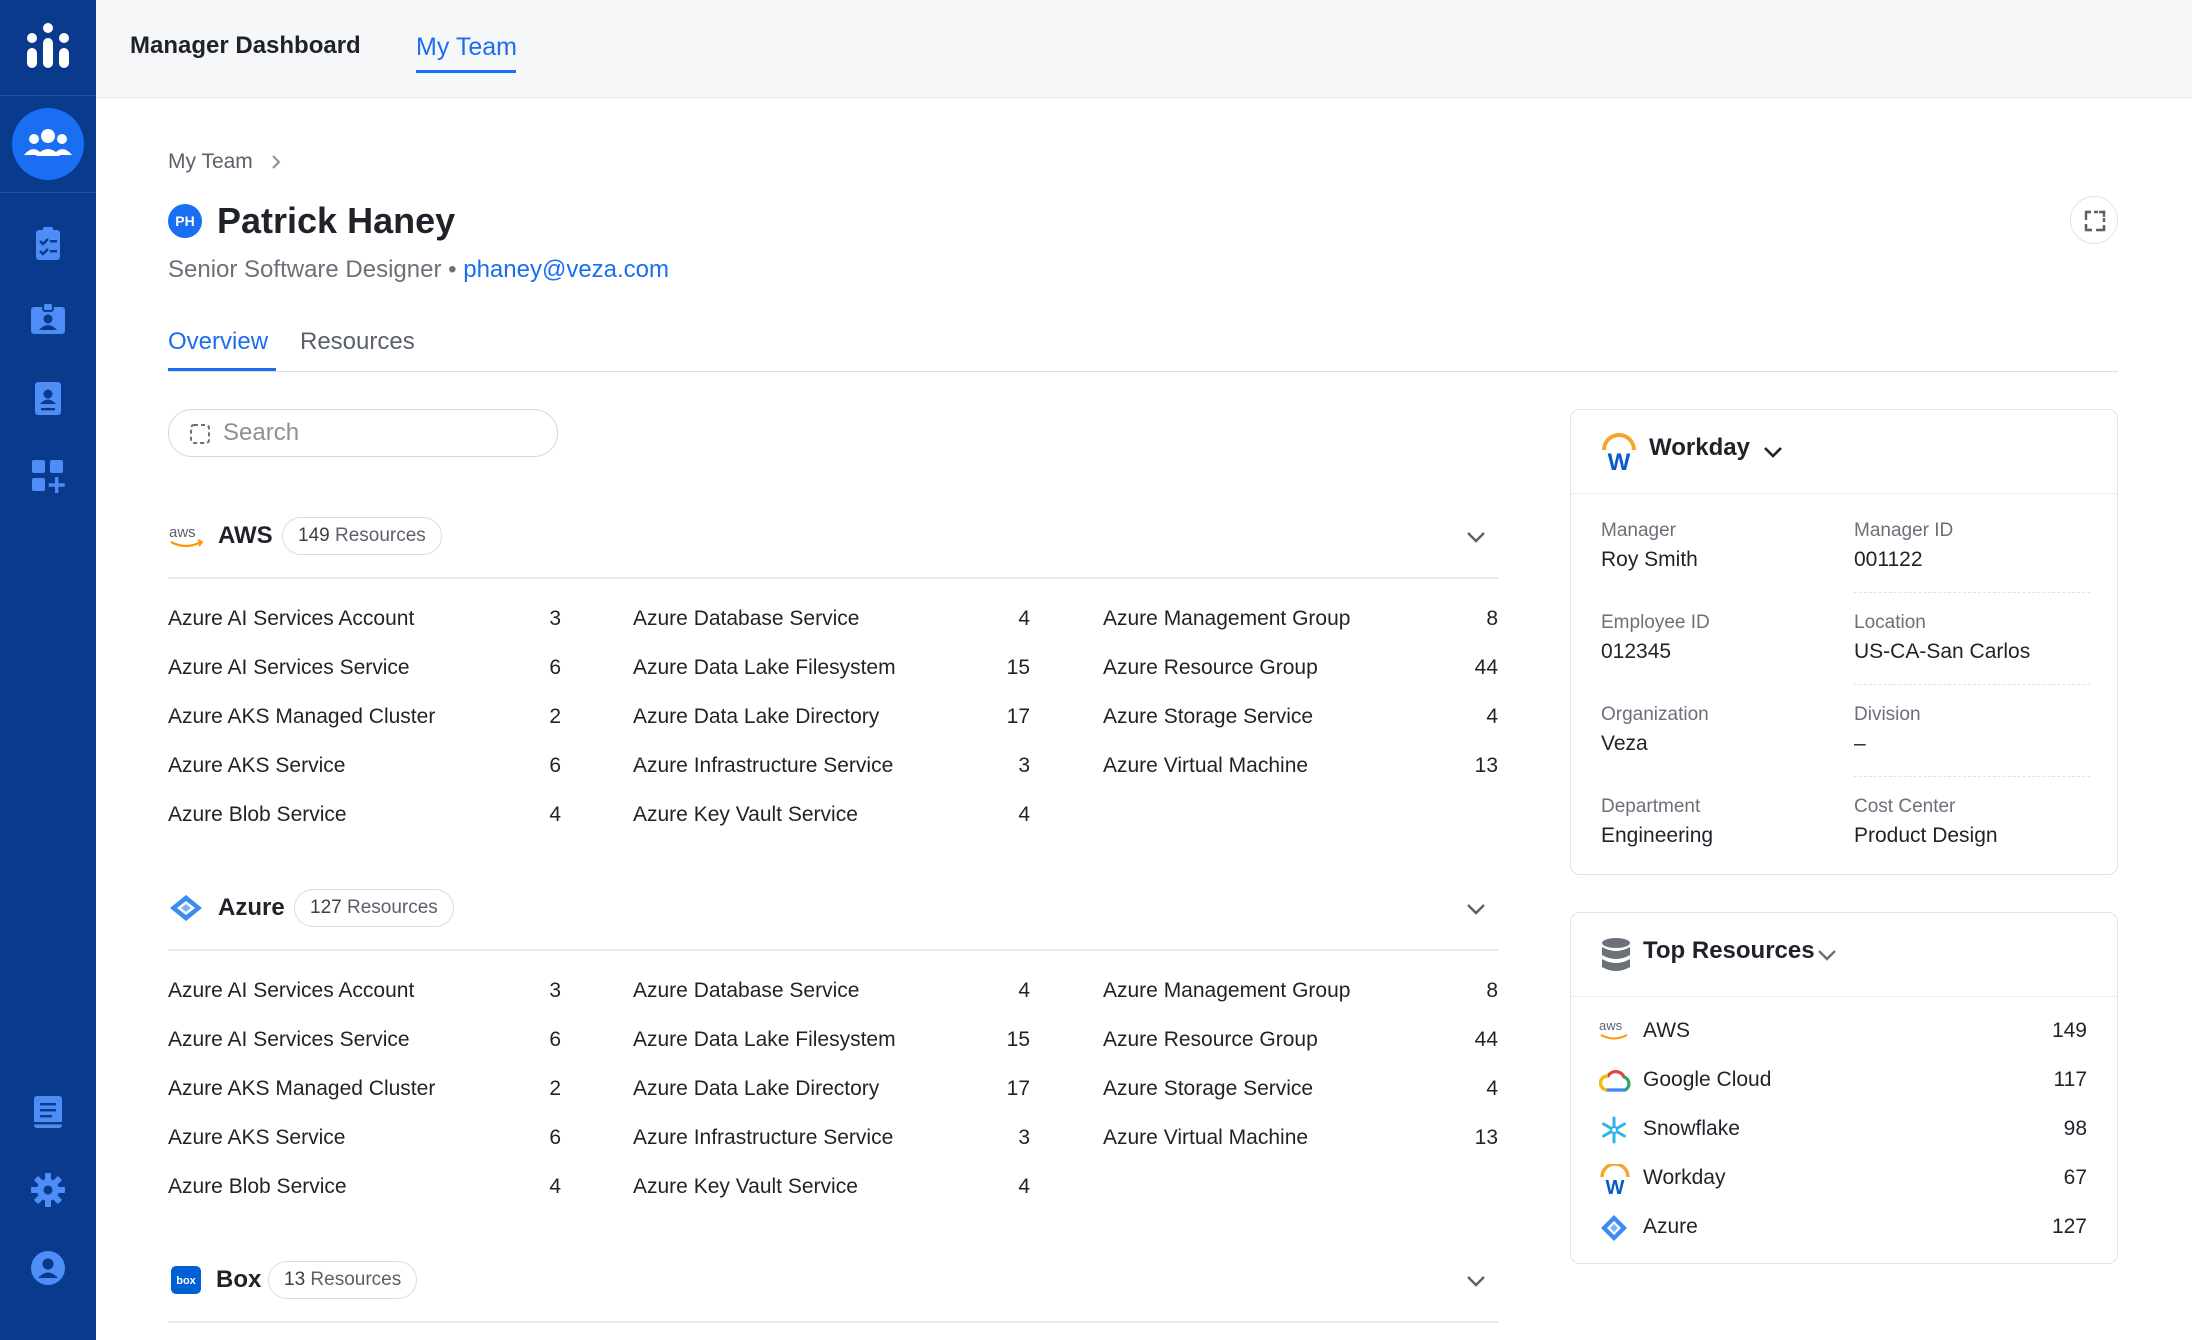 This screenshot has height=1340, width=2192. Describe the element at coordinates (1667, 1030) in the screenshot. I see `resource-name: AWS` at that location.